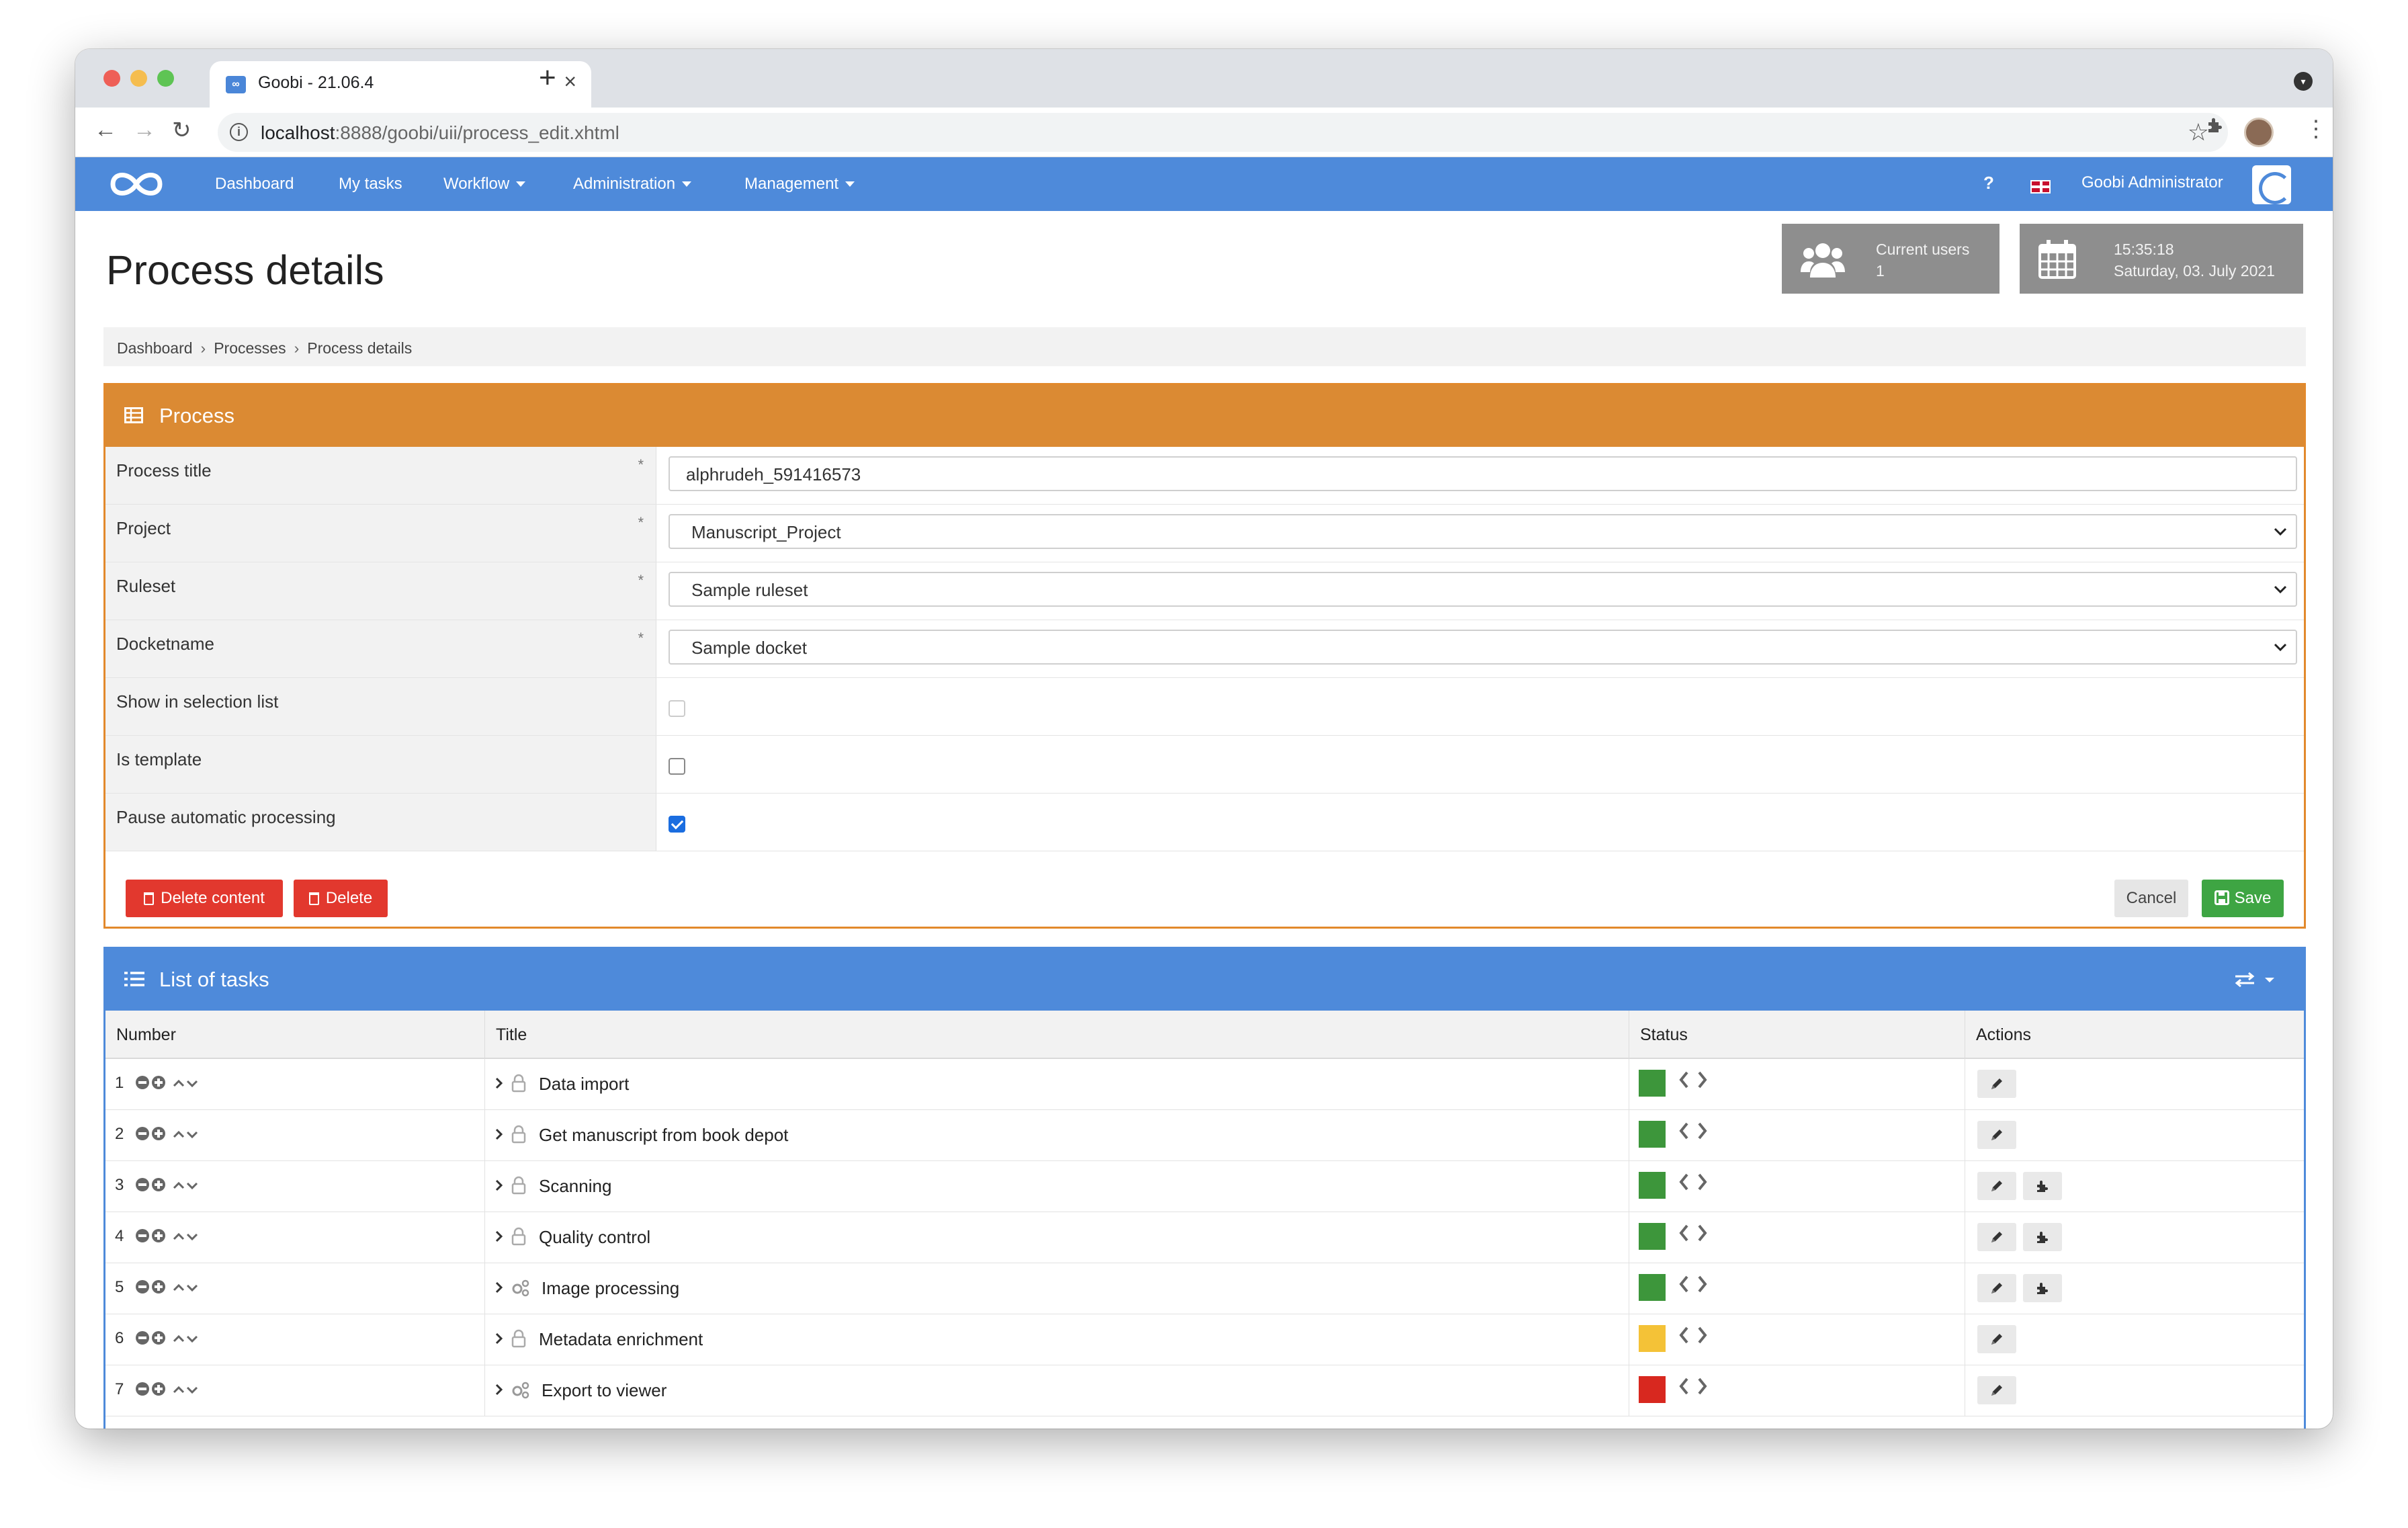 The image size is (2408, 1528). I want to click on caret-down-icon, so click(521, 184).